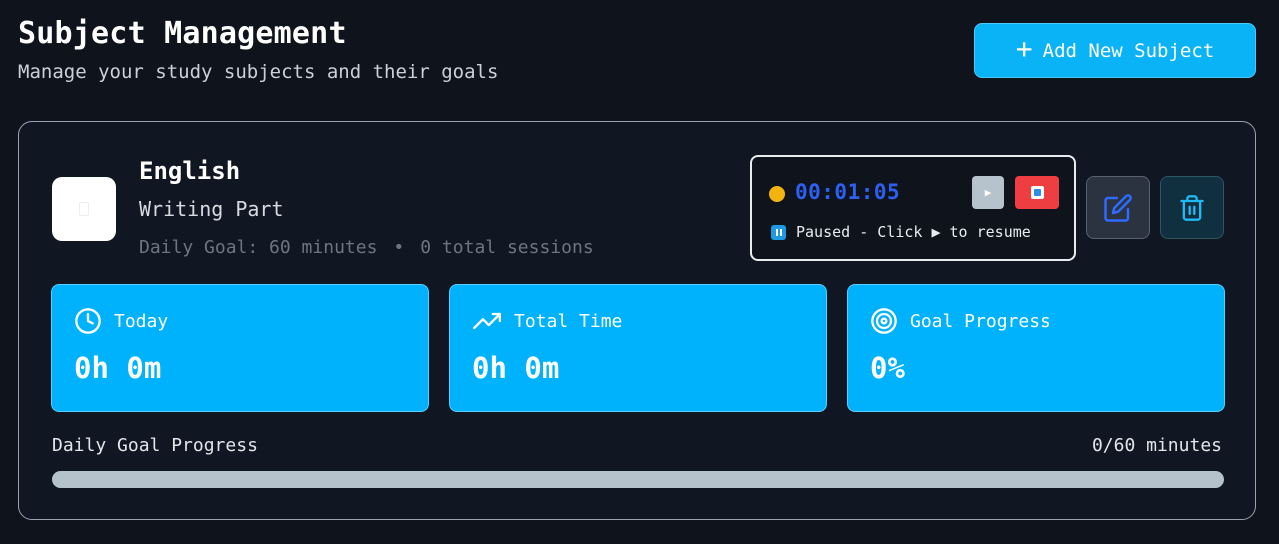 This screenshot has width=1279, height=544. I want to click on add-new-subject-label: Add New Subject, so click(1128, 50).